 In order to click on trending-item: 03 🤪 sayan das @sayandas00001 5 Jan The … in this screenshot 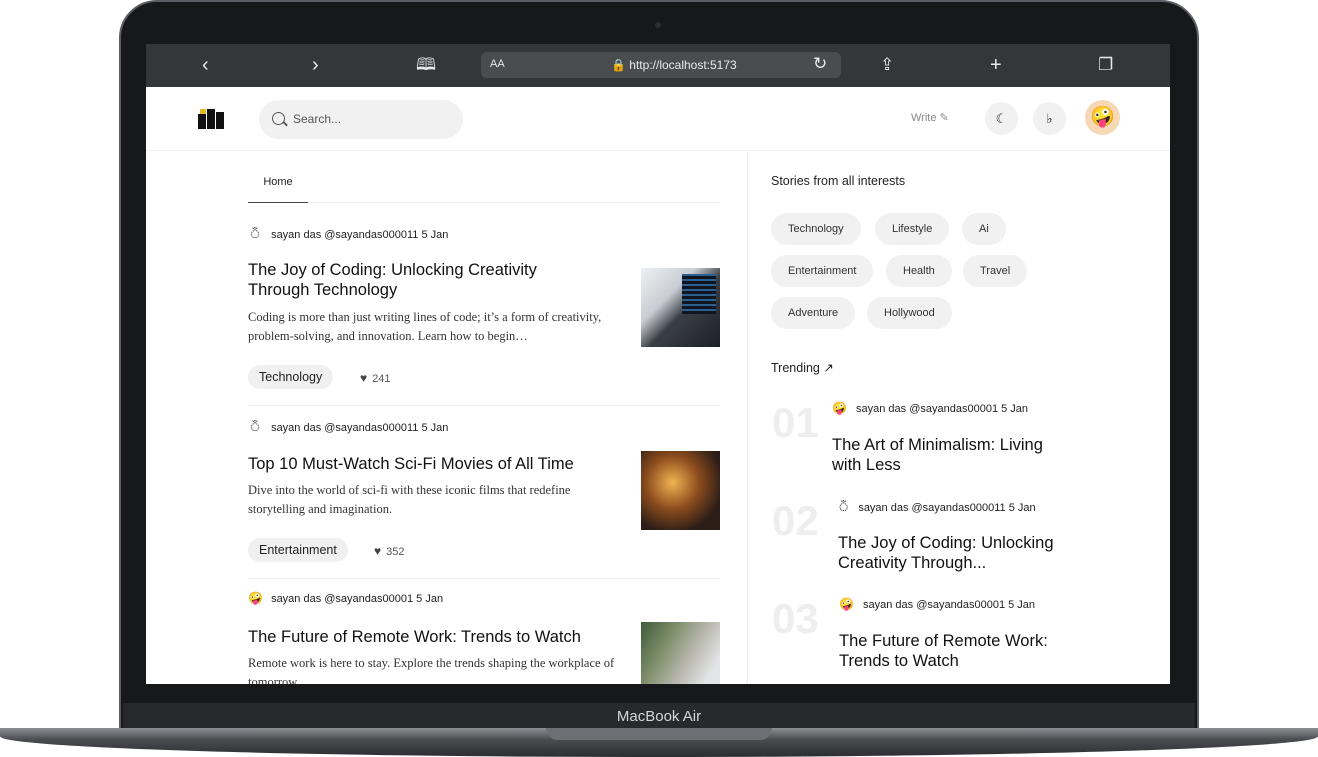, I will do `click(922, 635)`.